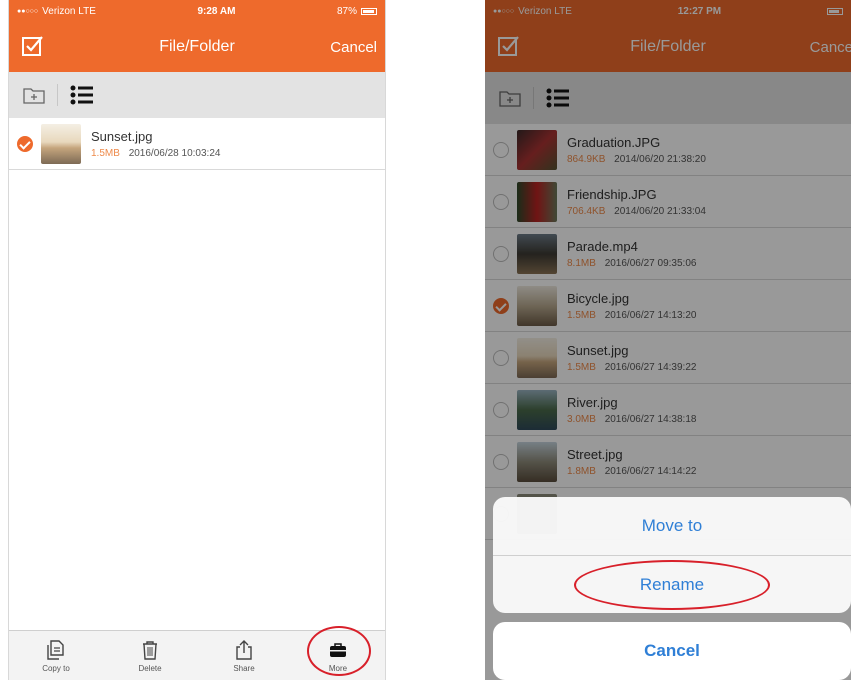  I want to click on copy-icon, so click(55, 649).